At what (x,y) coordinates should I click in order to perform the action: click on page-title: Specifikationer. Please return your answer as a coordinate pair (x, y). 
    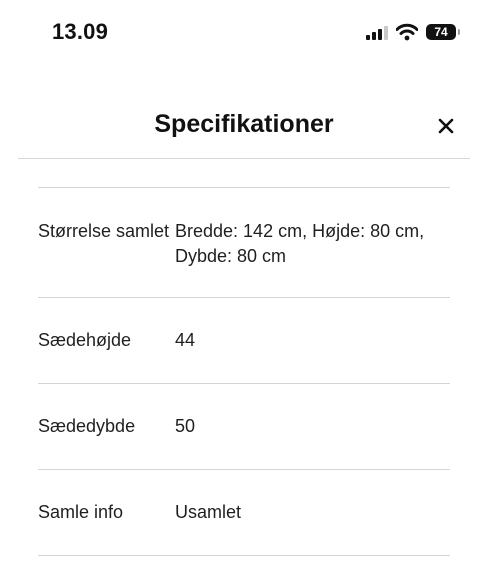
    Looking at the image, I should click on (244, 124).